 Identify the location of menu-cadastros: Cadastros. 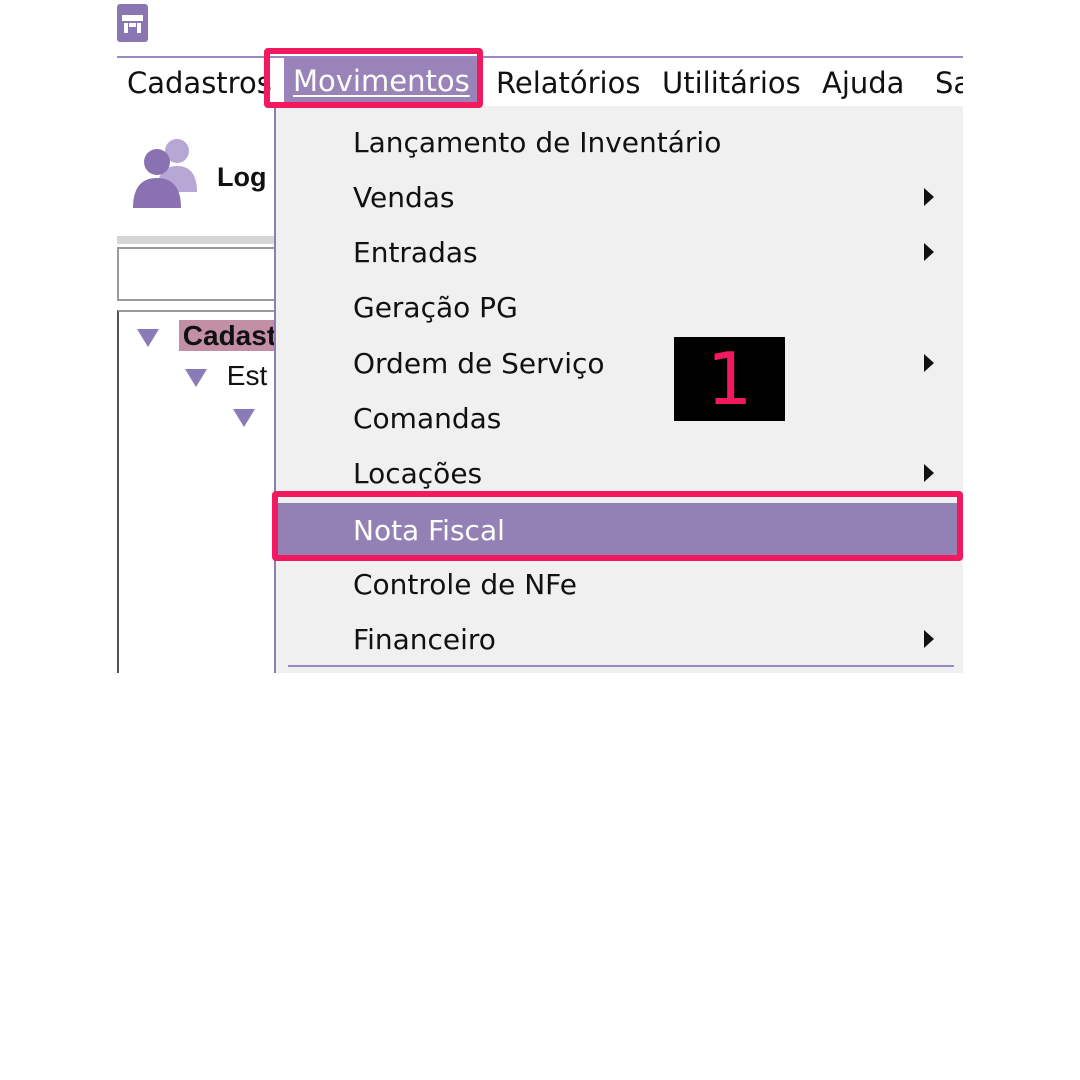
(199, 83).